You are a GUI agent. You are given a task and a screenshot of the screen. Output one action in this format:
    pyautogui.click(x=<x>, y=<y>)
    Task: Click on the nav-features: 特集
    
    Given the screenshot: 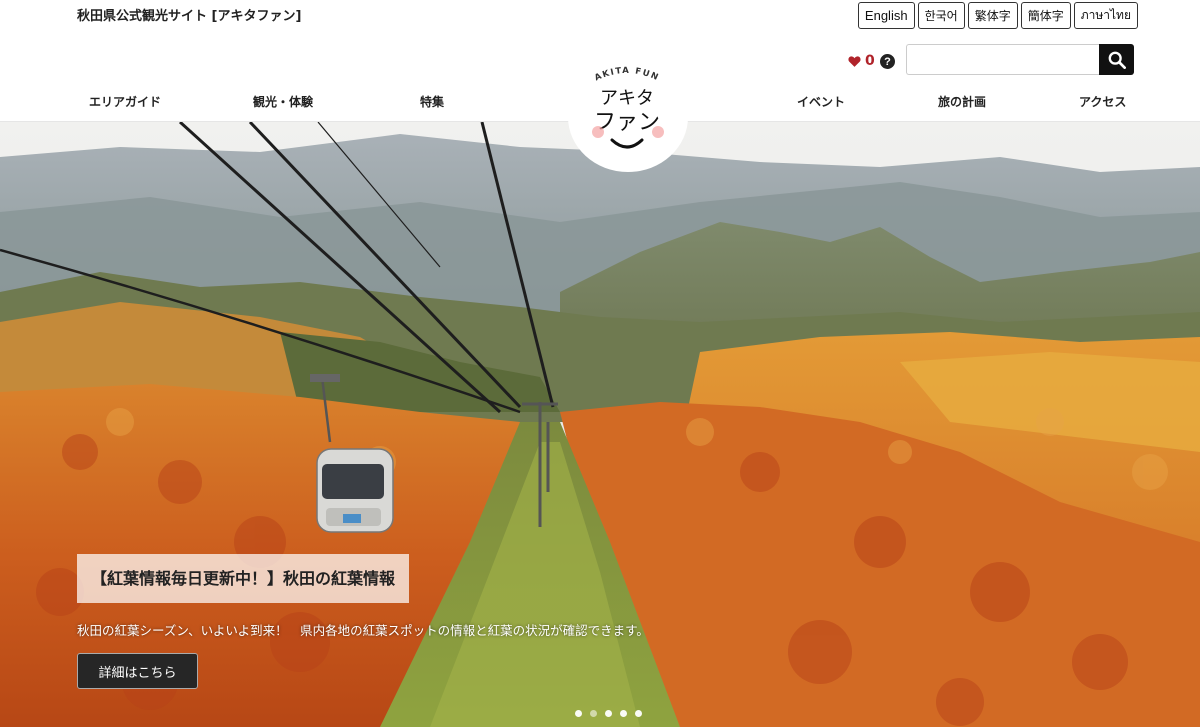 What is the action you would take?
    pyautogui.click(x=432, y=101)
    